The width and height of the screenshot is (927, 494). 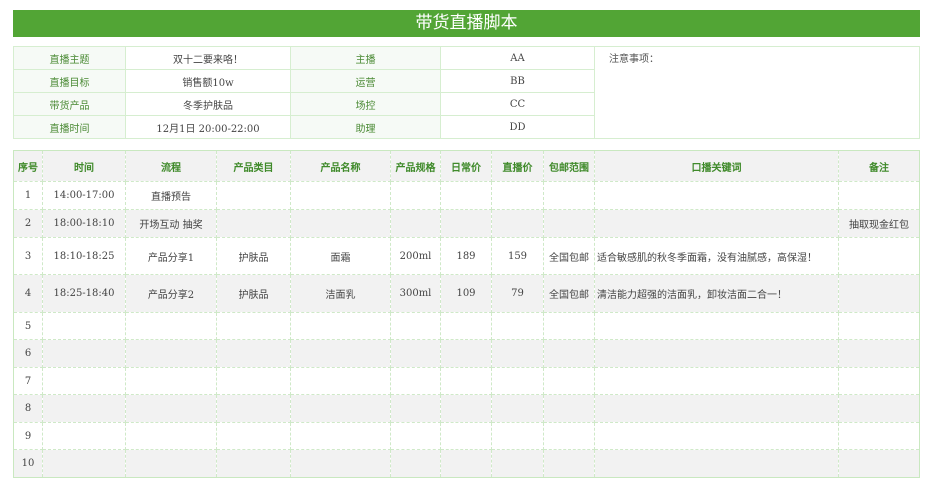 What do you see at coordinates (569, 166) in the screenshot?
I see `column-header: 包邮范围` at bounding box center [569, 166].